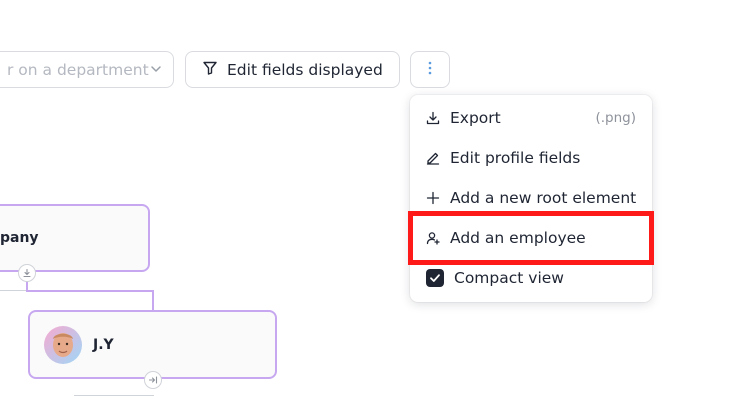 This screenshot has height=399, width=750. What do you see at coordinates (543, 198) in the screenshot?
I see `menu-item-label: Add a new root element` at bounding box center [543, 198].